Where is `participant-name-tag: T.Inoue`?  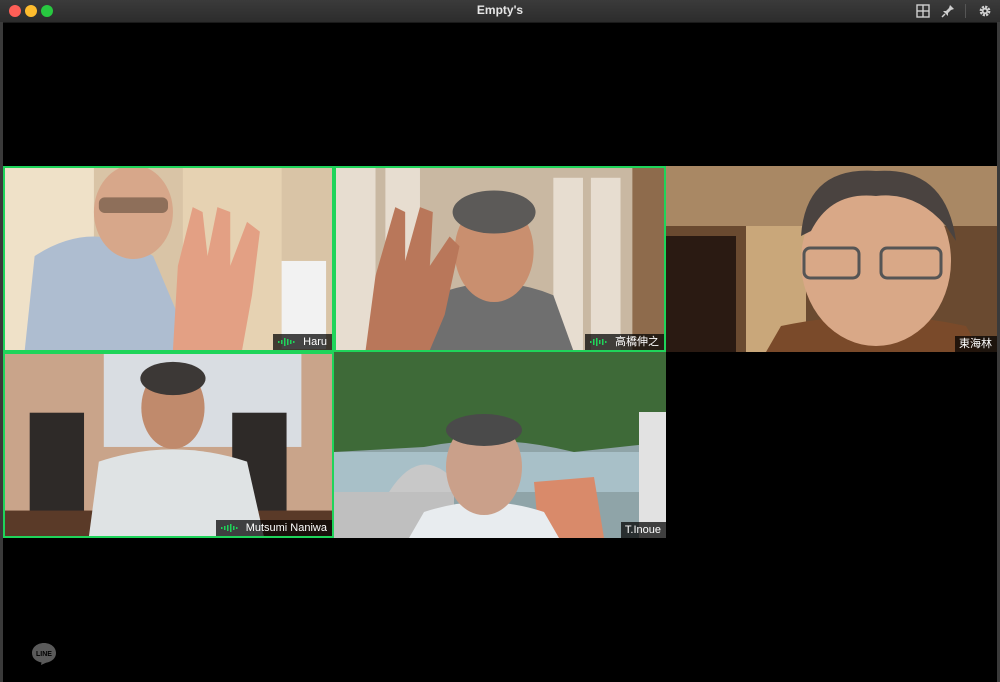
participant-name-tag: T.Inoue is located at coordinates (643, 530).